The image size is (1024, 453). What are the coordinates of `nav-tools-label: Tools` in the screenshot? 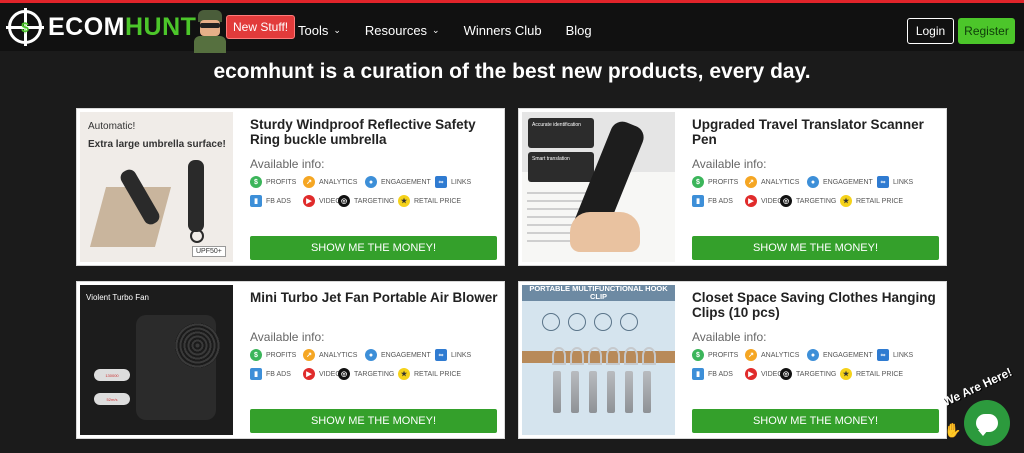 It's located at (313, 30).